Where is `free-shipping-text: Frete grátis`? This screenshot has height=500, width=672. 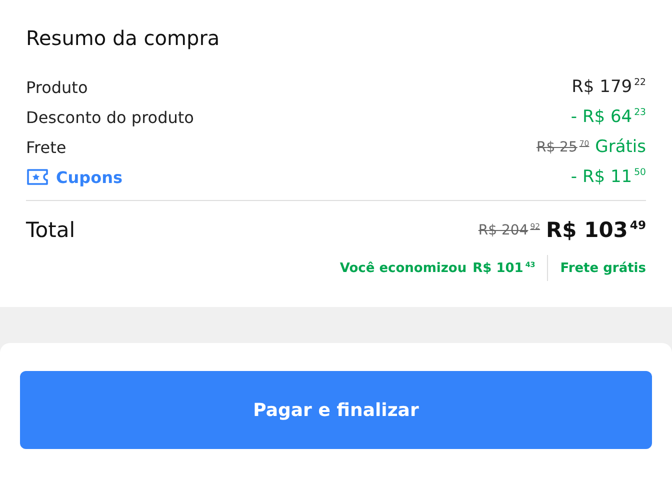 free-shipping-text: Frete grátis is located at coordinates (603, 268).